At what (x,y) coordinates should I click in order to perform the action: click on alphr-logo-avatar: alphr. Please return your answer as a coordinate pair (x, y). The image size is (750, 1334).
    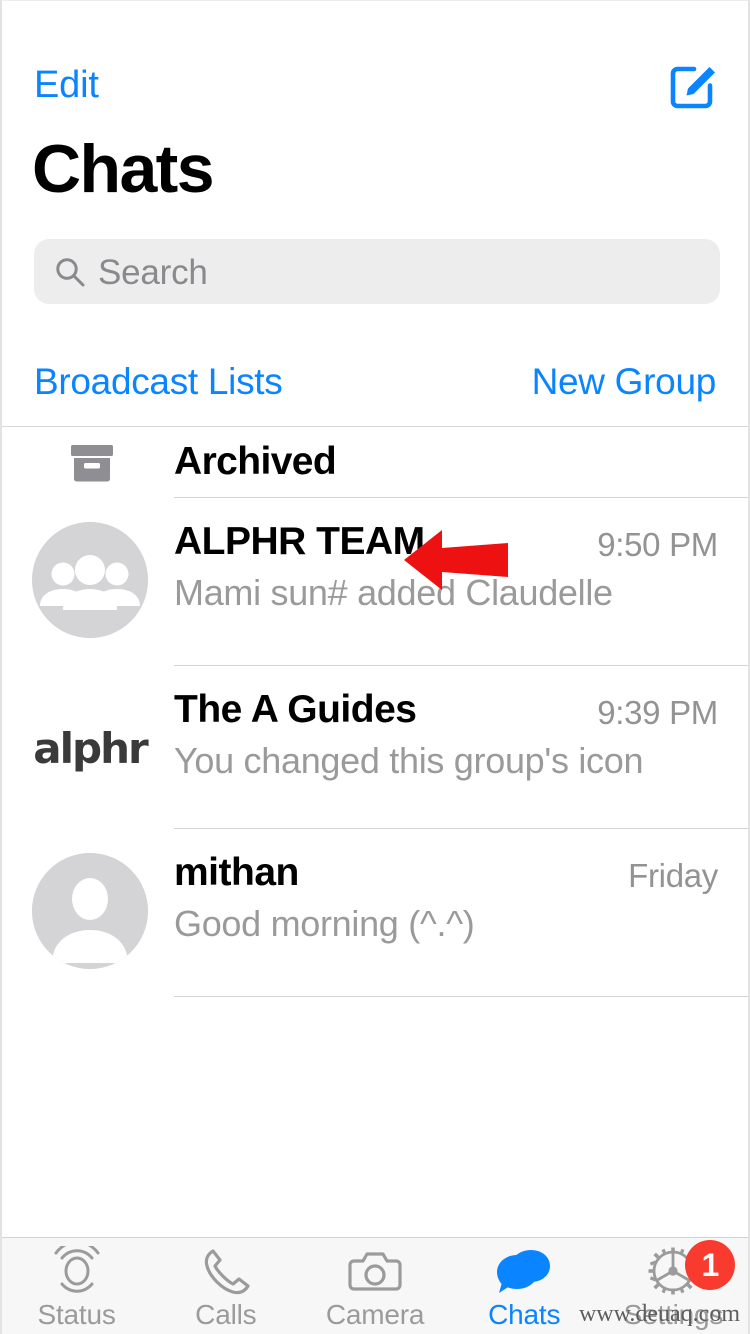
    Looking at the image, I should click on (90, 748).